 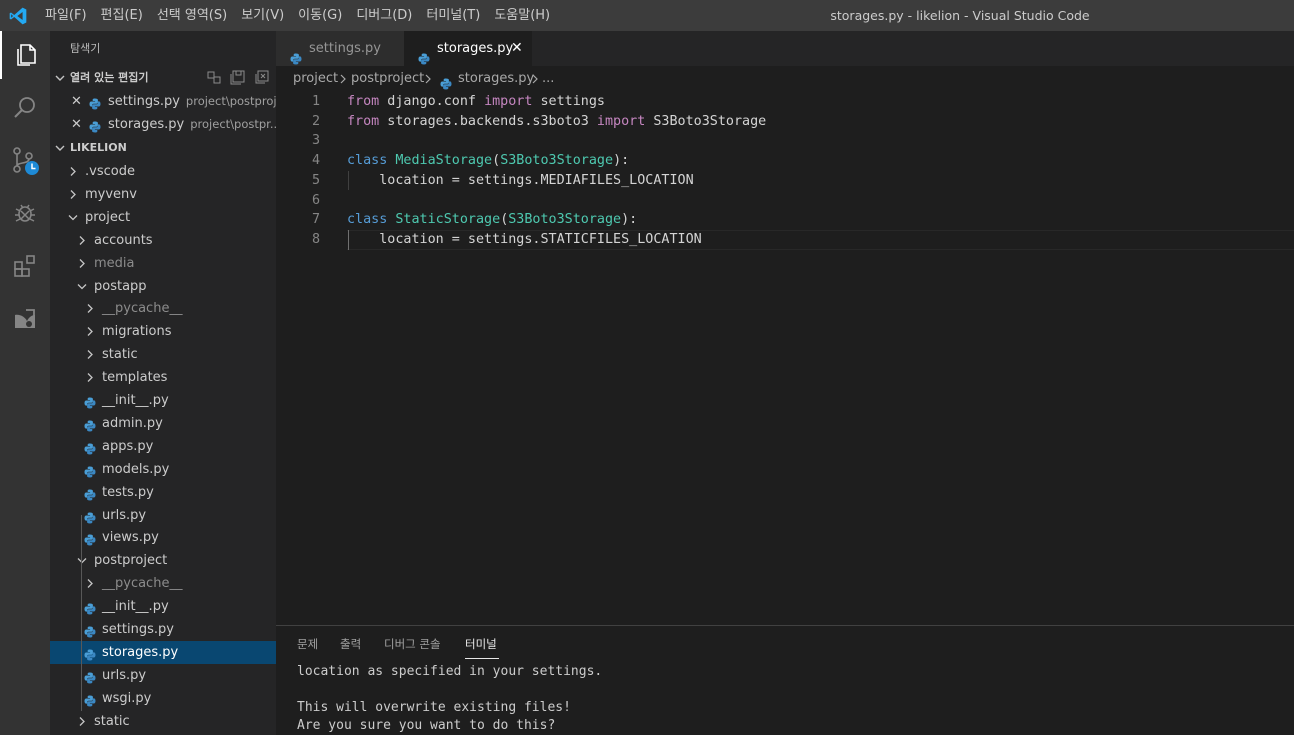 What do you see at coordinates (496, 79) in the screenshot?
I see `breadcrumb-storages: storages.py` at bounding box center [496, 79].